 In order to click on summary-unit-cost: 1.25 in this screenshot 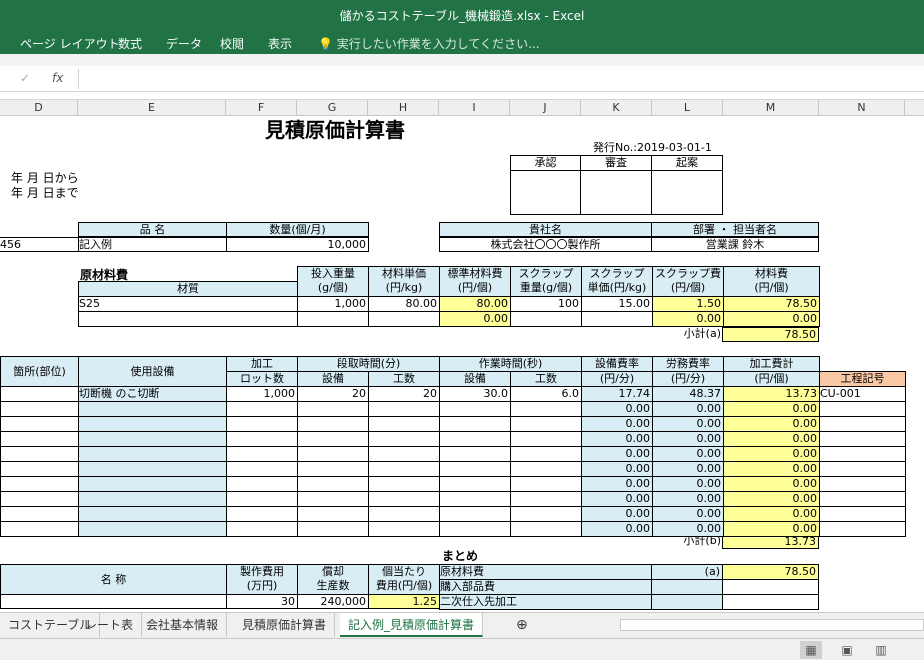, I will do `click(404, 601)`.